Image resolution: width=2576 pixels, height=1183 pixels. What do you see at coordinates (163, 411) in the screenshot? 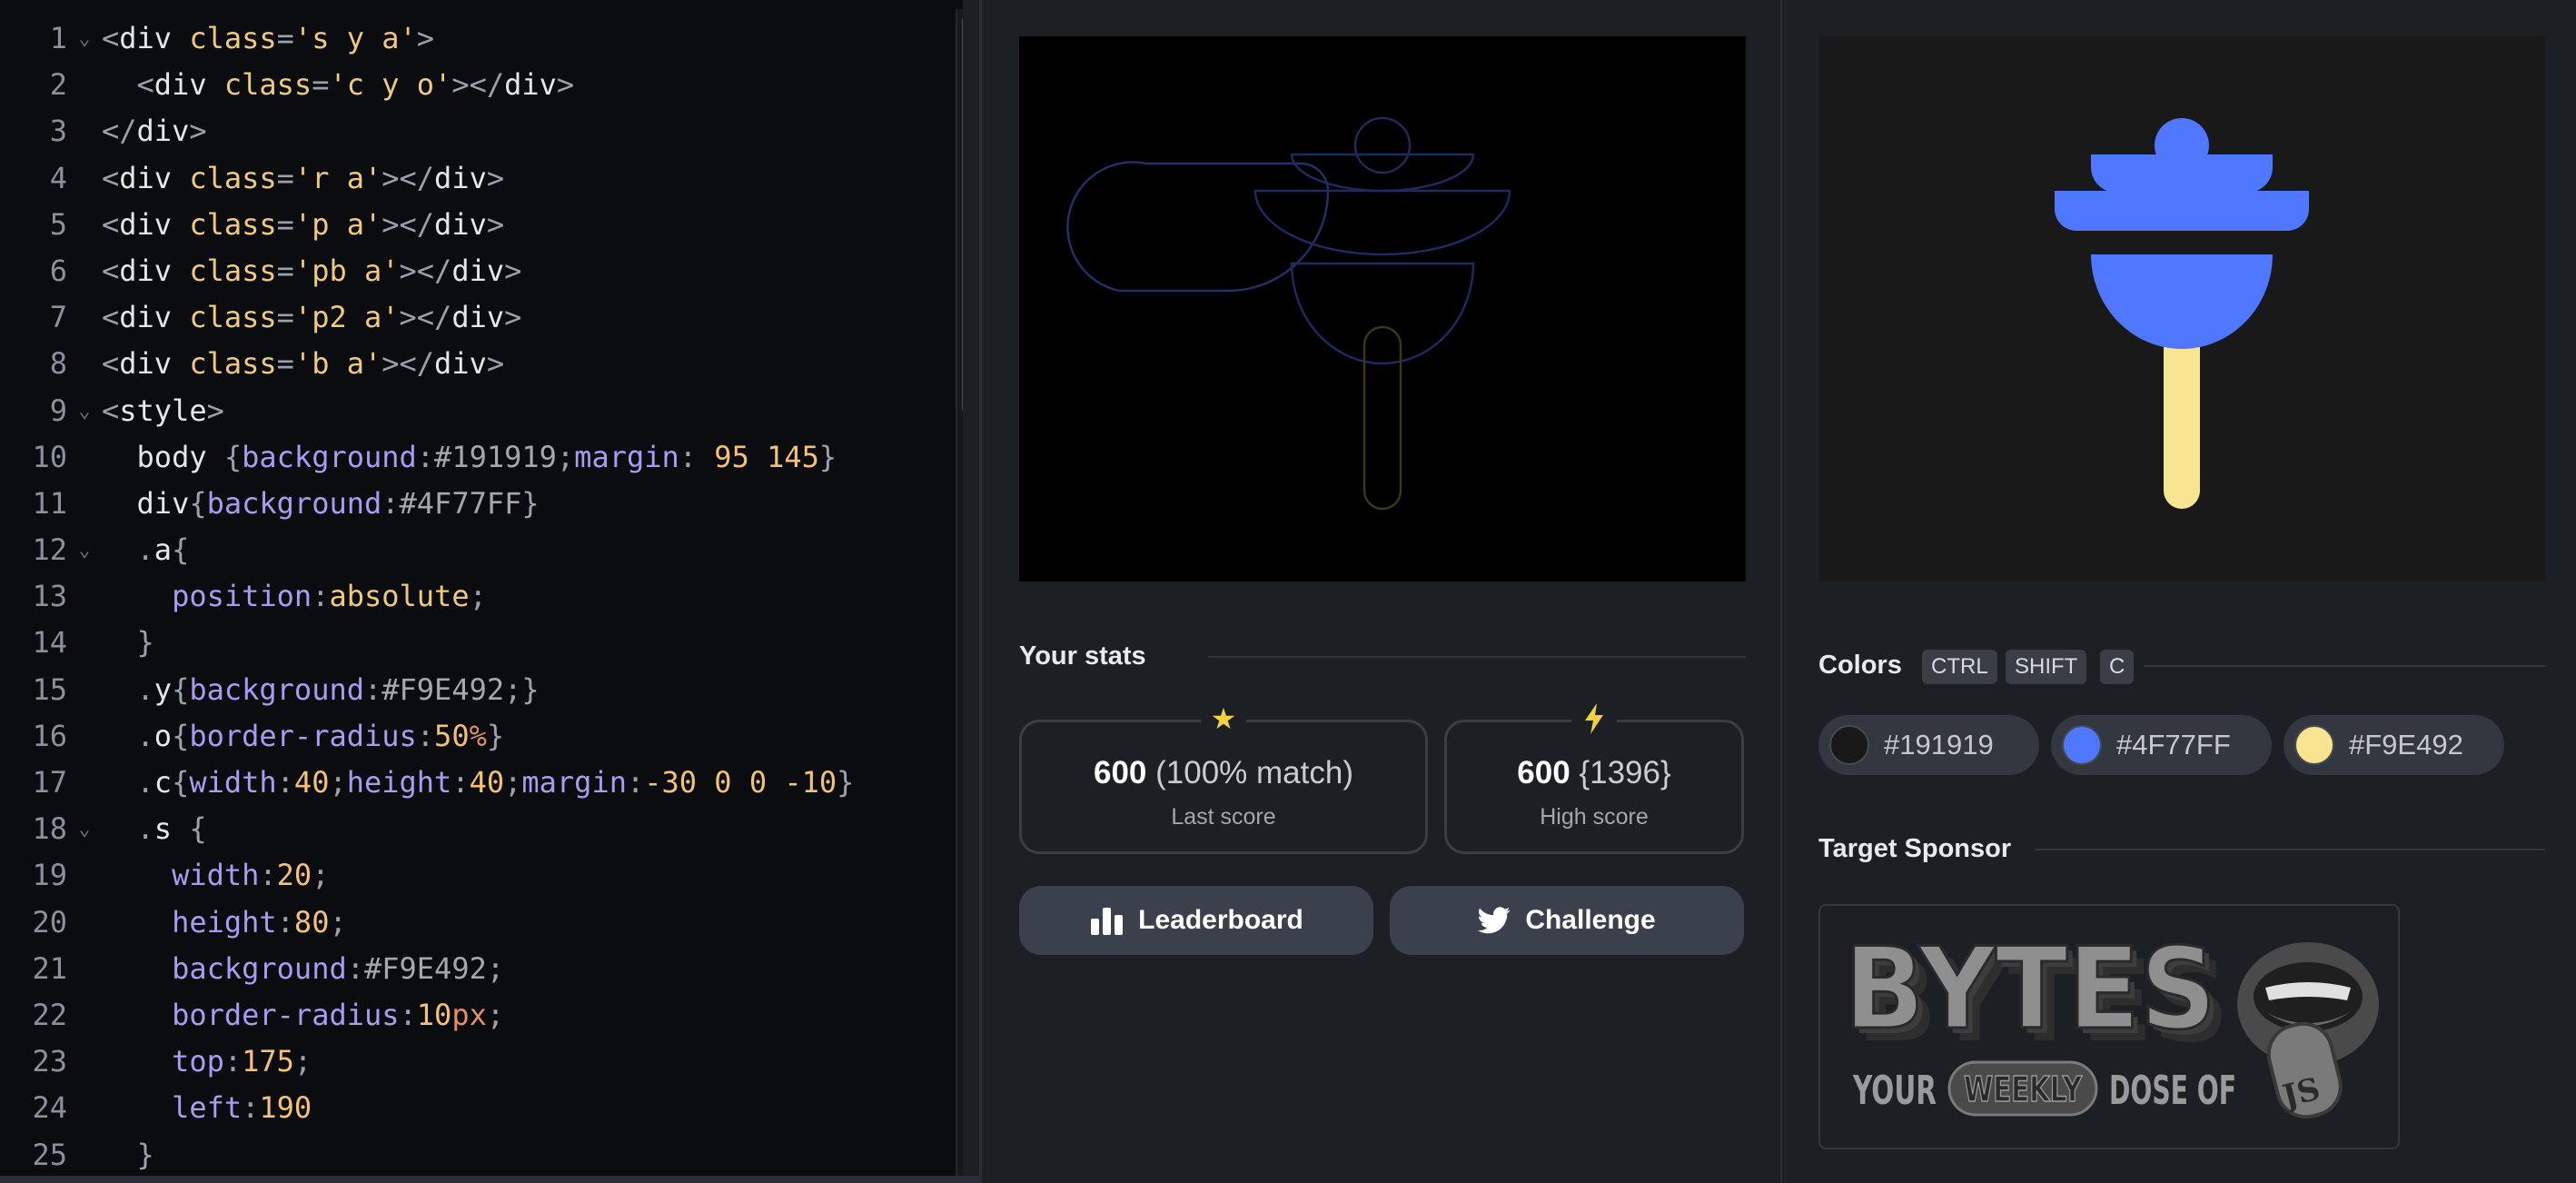
I see `code-text: <style>` at bounding box center [163, 411].